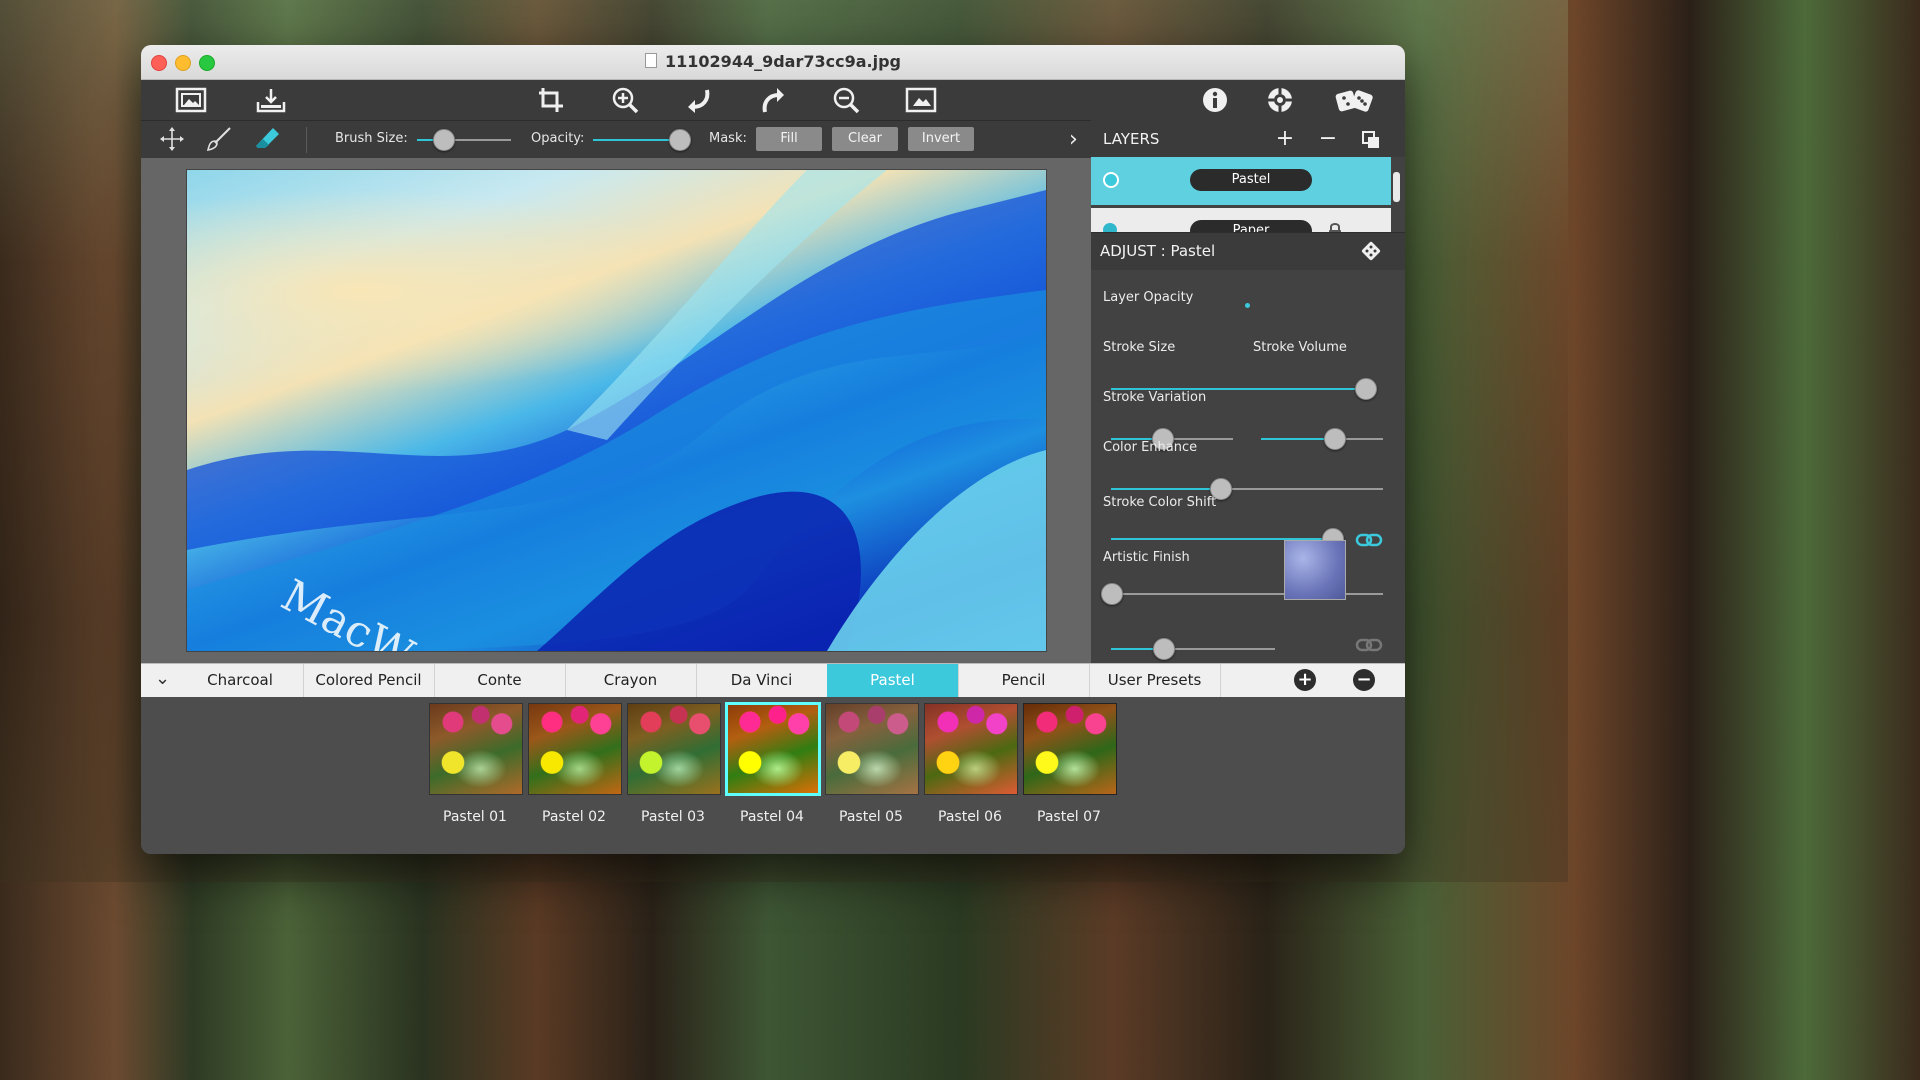 The image size is (1920, 1080). Describe the element at coordinates (369, 680) in the screenshot. I see `tab-colored-pencil: Colored Pencil` at that location.